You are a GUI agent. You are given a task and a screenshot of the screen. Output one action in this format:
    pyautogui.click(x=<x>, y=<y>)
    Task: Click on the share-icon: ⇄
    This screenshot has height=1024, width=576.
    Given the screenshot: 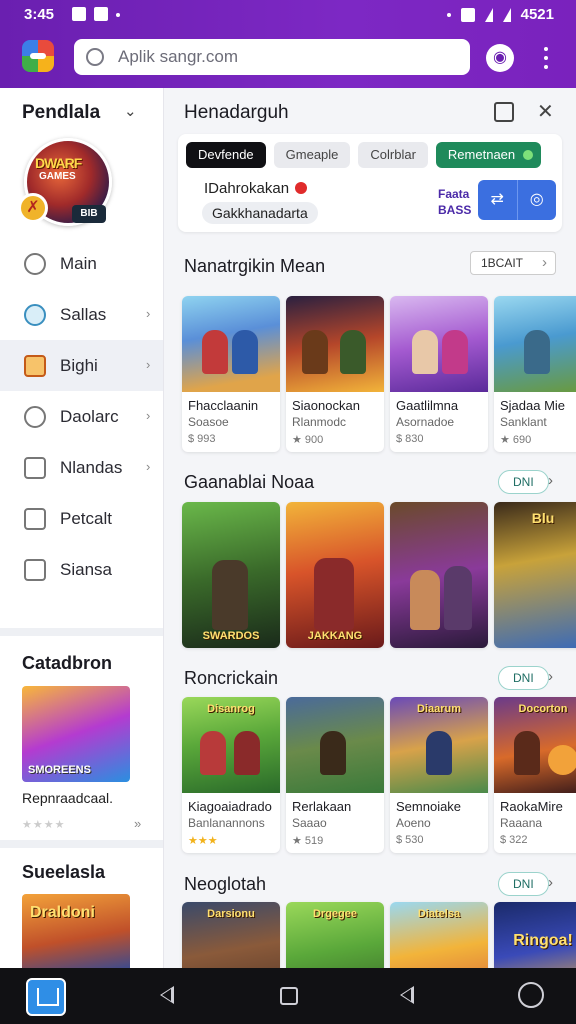 What is the action you would take?
    pyautogui.click(x=498, y=200)
    